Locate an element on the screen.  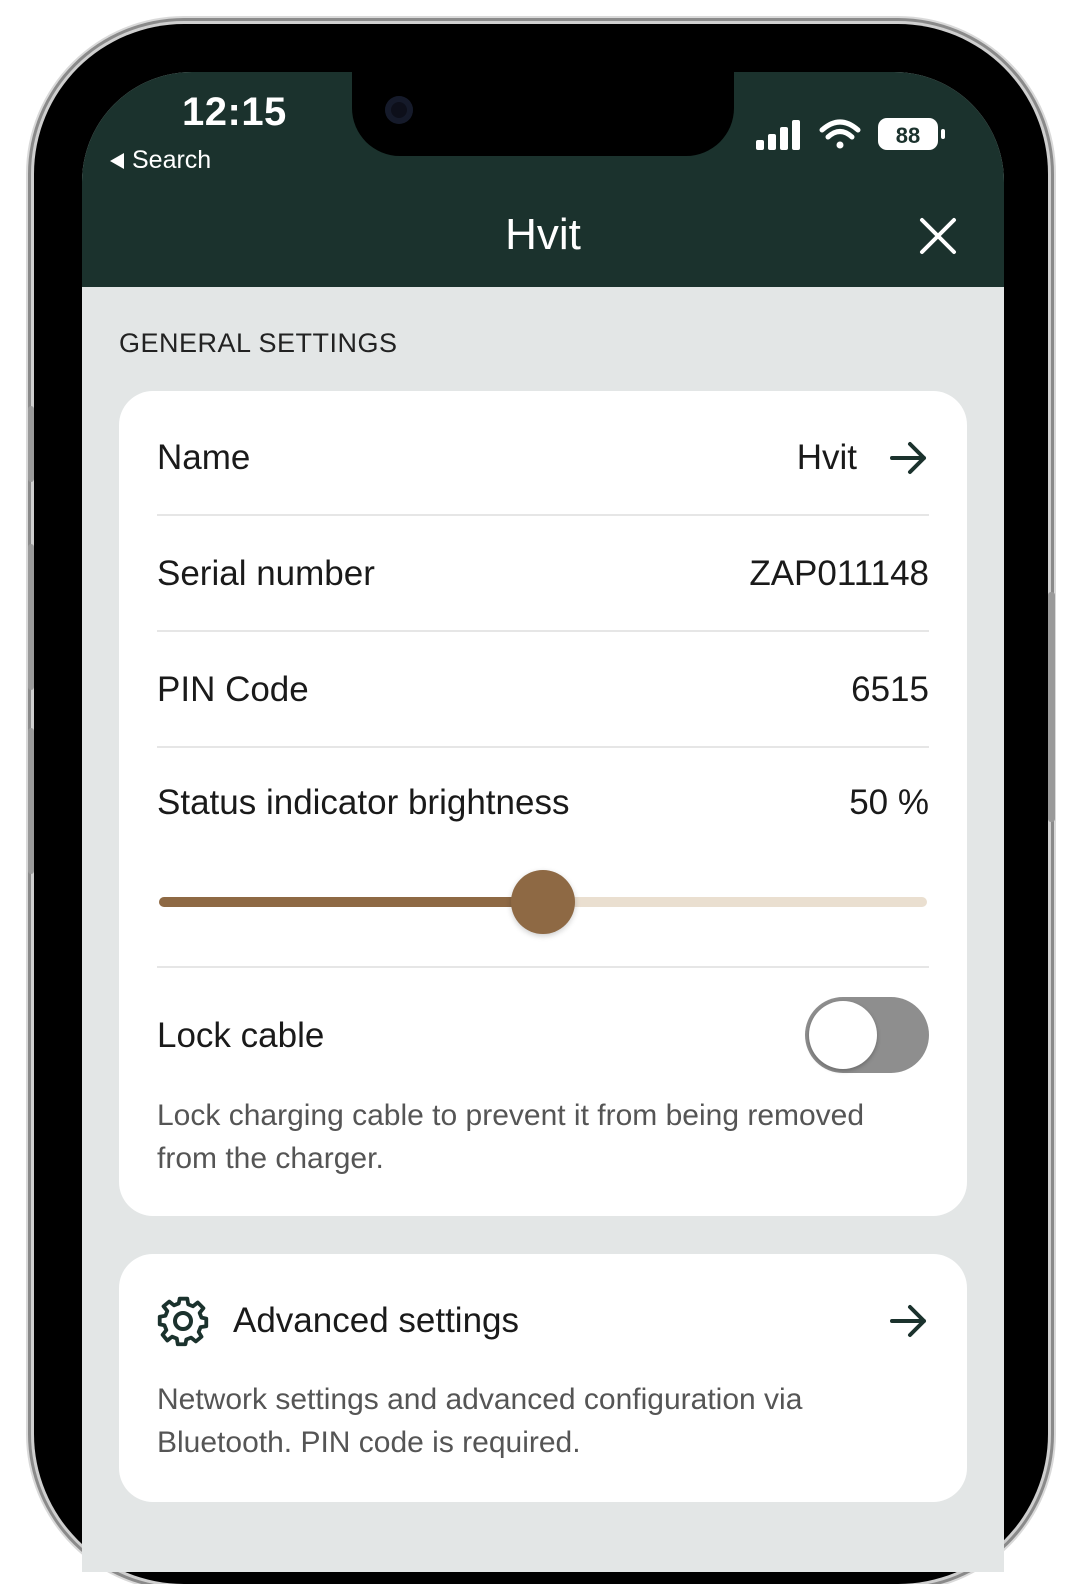
name-value: Hvit is located at coordinates (826, 457).